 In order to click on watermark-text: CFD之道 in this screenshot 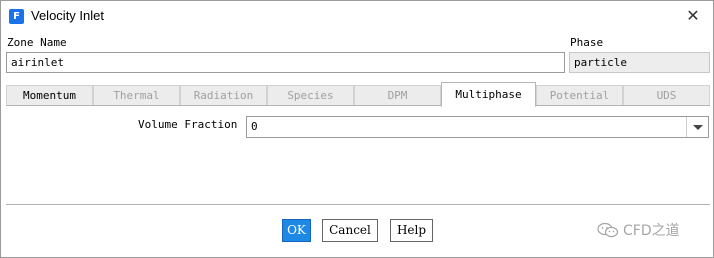, I will do `click(651, 231)`.